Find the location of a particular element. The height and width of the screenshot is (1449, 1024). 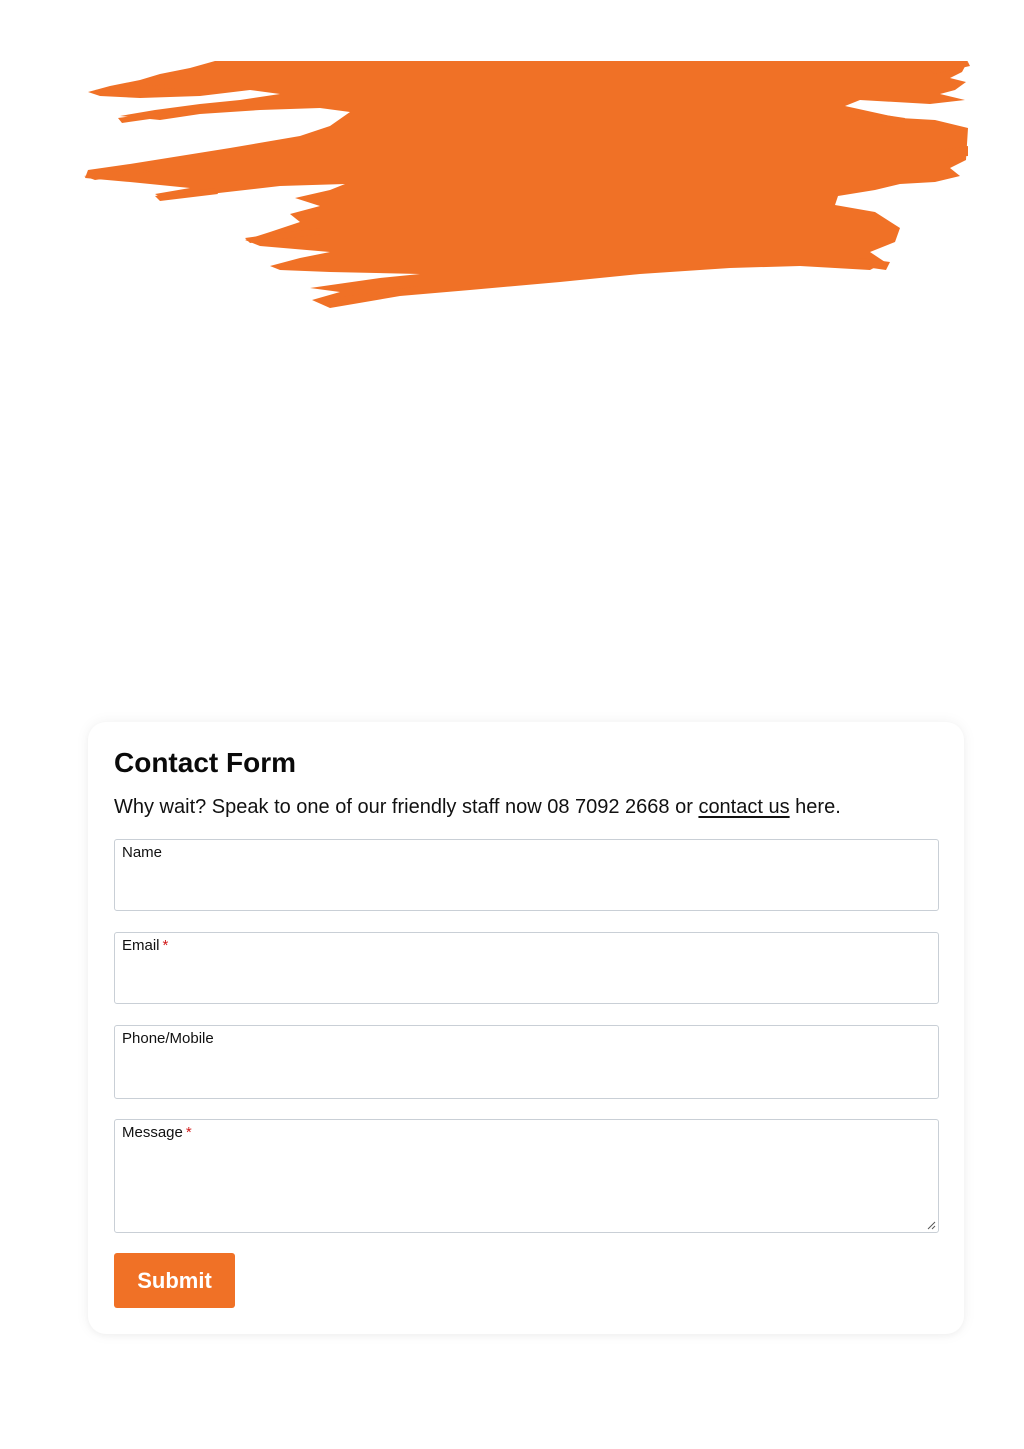

message-textarea is located at coordinates (528, 1188).